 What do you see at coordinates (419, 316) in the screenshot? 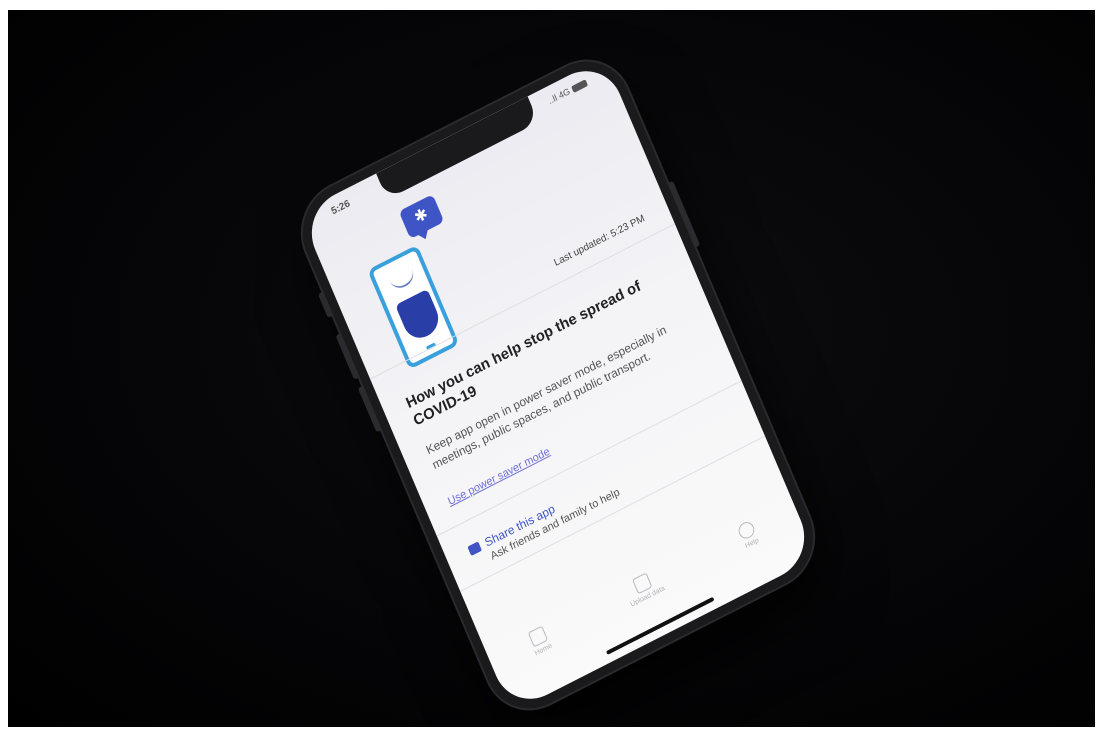
I see `shield-icon` at bounding box center [419, 316].